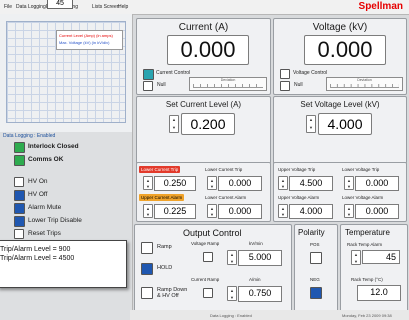  Describe the element at coordinates (175, 183) in the screenshot. I see `upper-current-trip-input: 0.250` at that location.